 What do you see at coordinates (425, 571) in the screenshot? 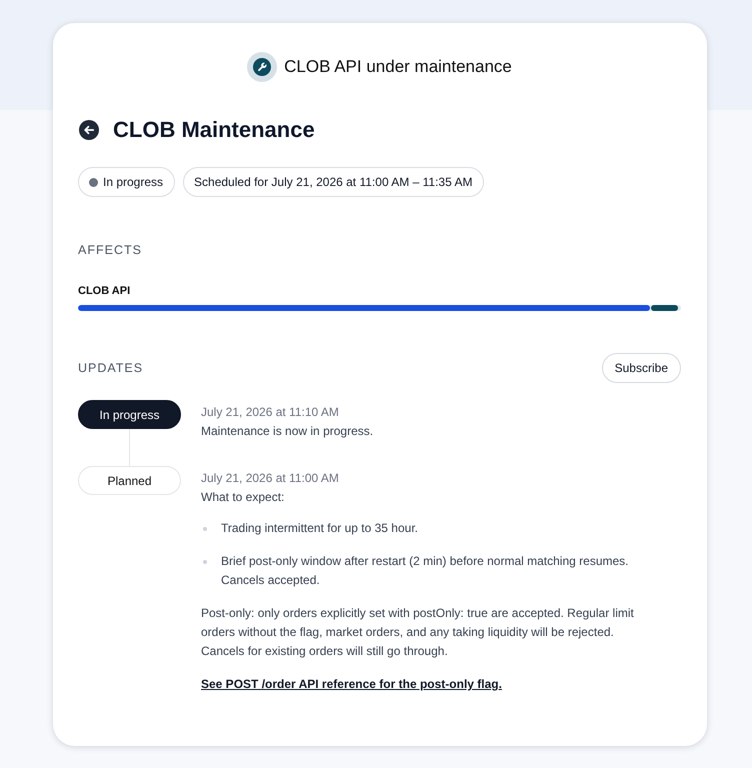
I see `bullet-text: Brief post-only window after restart (2 min) before normal matching resumes. Cancels accepted.` at bounding box center [425, 571].